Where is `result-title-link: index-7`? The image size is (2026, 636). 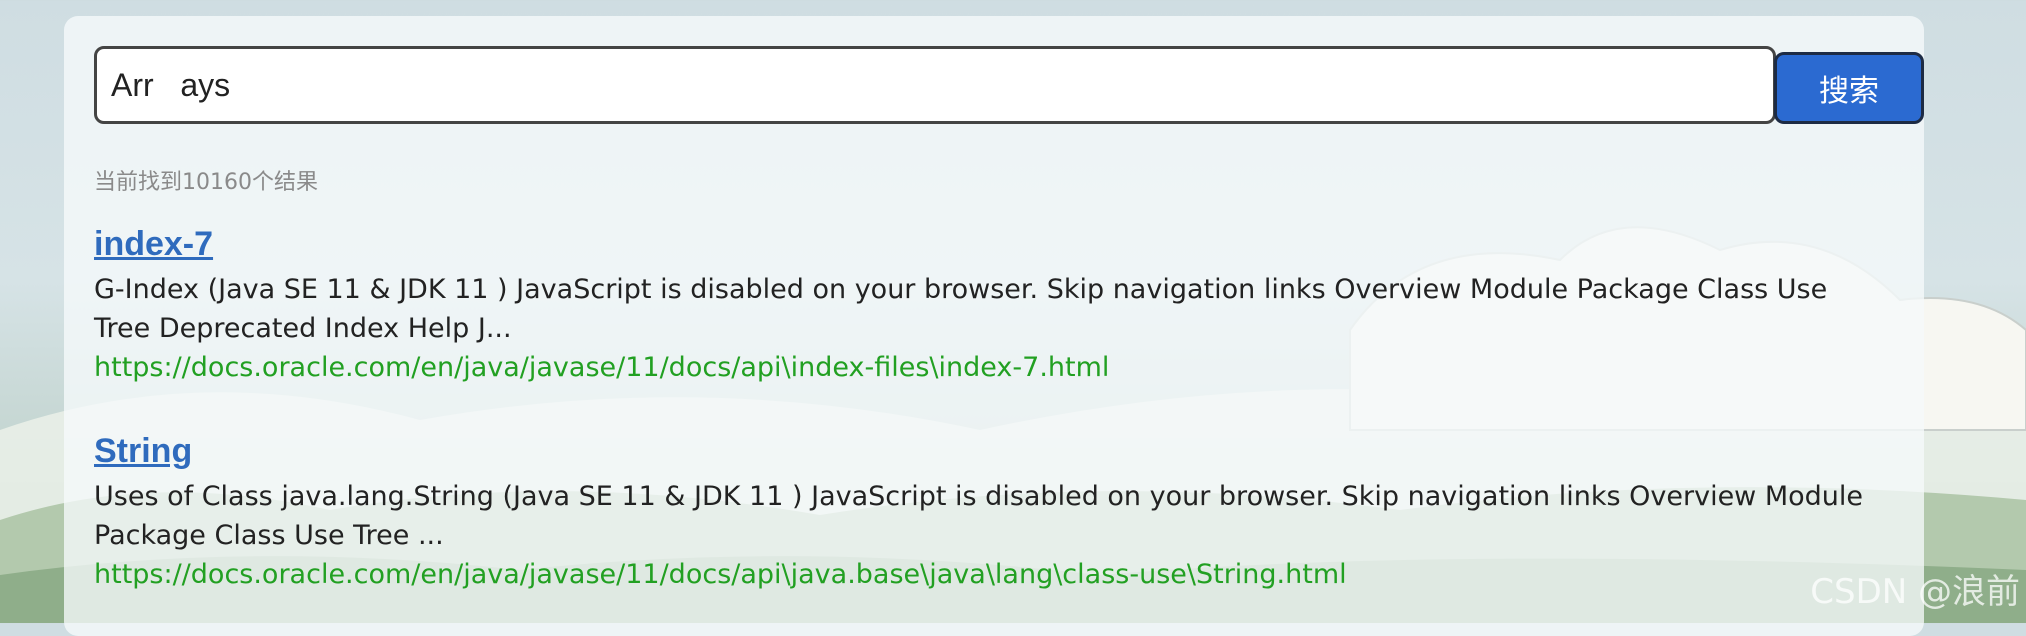 result-title-link: index-7 is located at coordinates (989, 244).